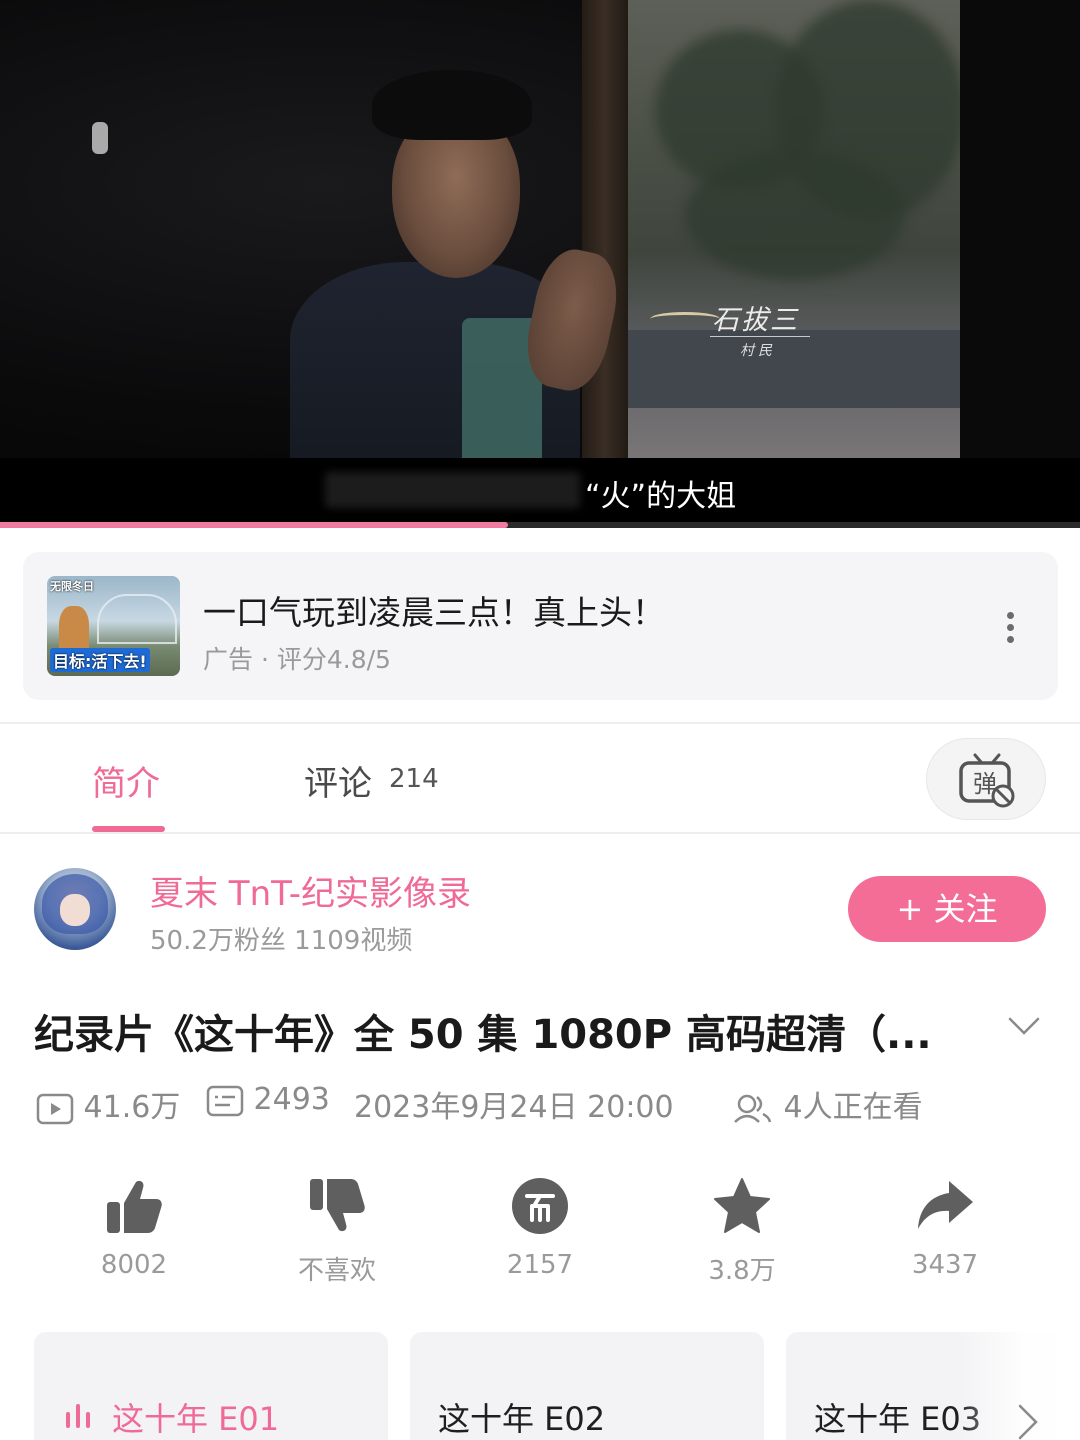 The height and width of the screenshot is (1440, 1080). I want to click on now-playing-icon, so click(79, 1415).